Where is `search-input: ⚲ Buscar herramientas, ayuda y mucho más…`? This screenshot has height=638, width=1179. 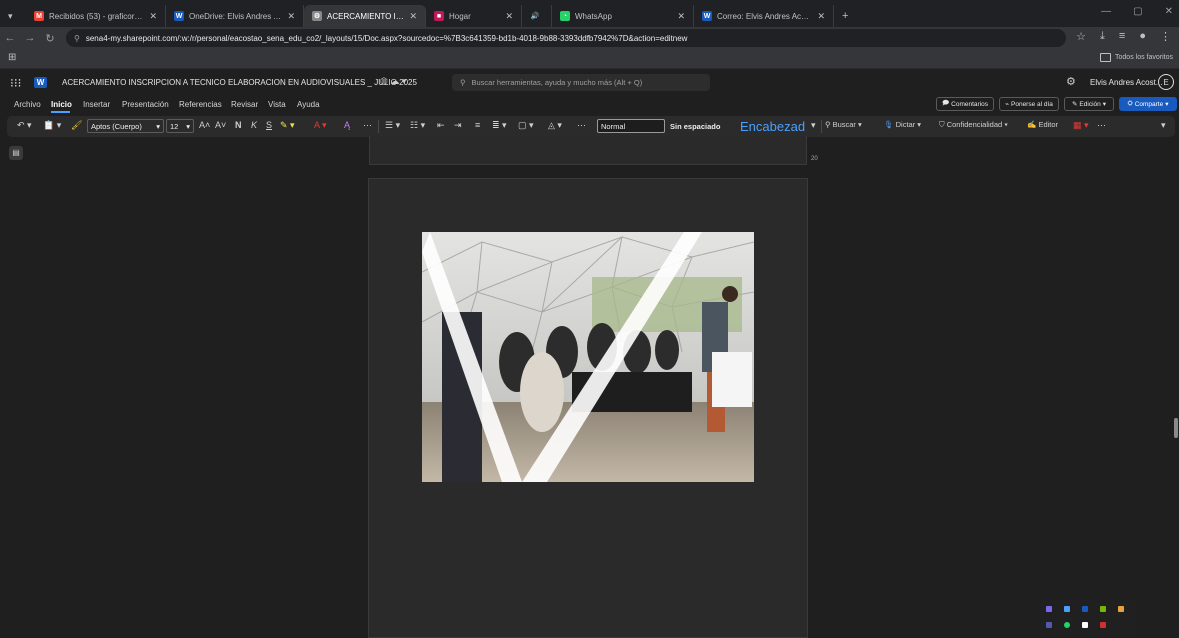
search-input: ⚲ Buscar herramientas, ayuda y mucho más… is located at coordinates (581, 82).